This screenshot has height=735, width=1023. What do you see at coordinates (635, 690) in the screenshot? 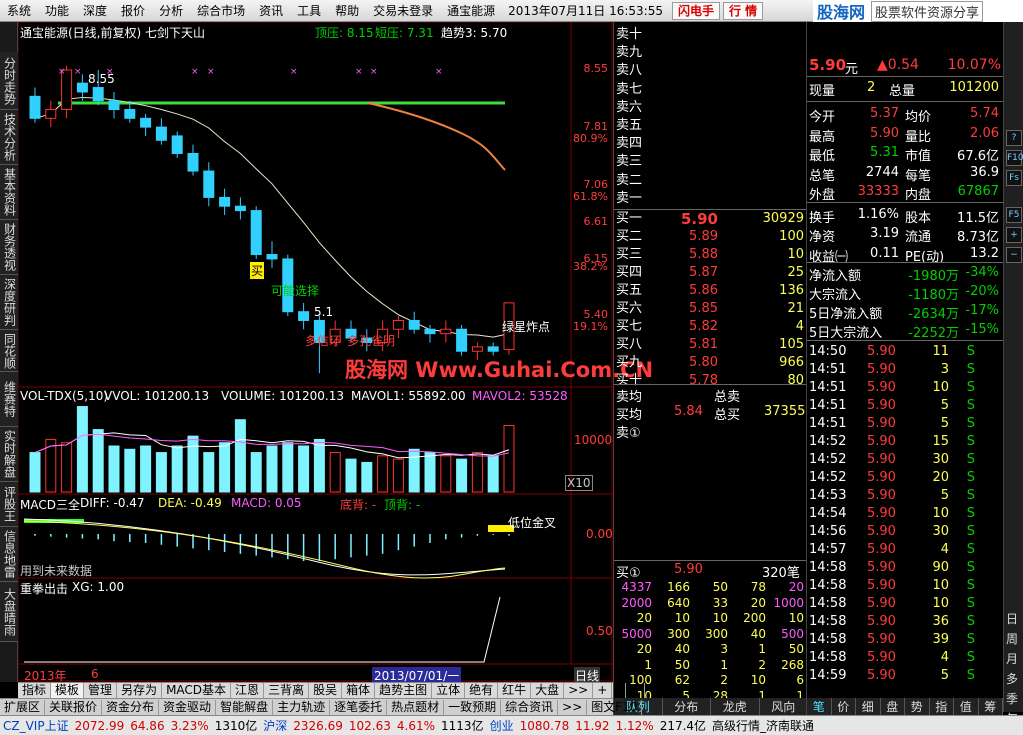
I see `formula-tab-17: +` at bounding box center [635, 690].